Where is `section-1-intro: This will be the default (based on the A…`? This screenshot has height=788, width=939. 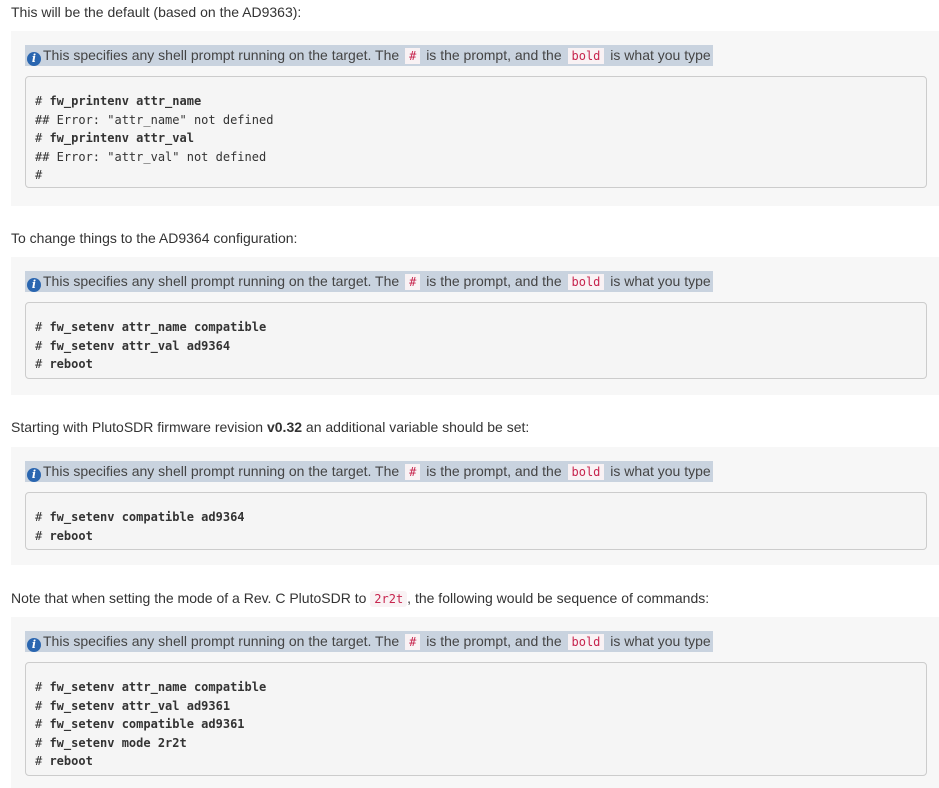 section-1-intro: This will be the default (based on the A… is located at coordinates (156, 12).